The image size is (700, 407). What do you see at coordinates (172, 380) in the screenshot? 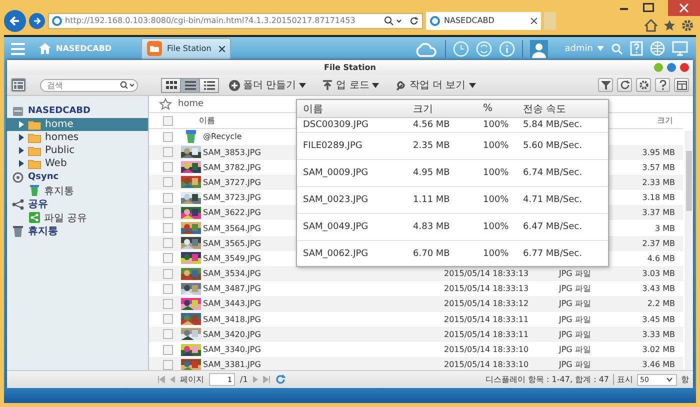
I see `previous-page-icon` at bounding box center [172, 380].